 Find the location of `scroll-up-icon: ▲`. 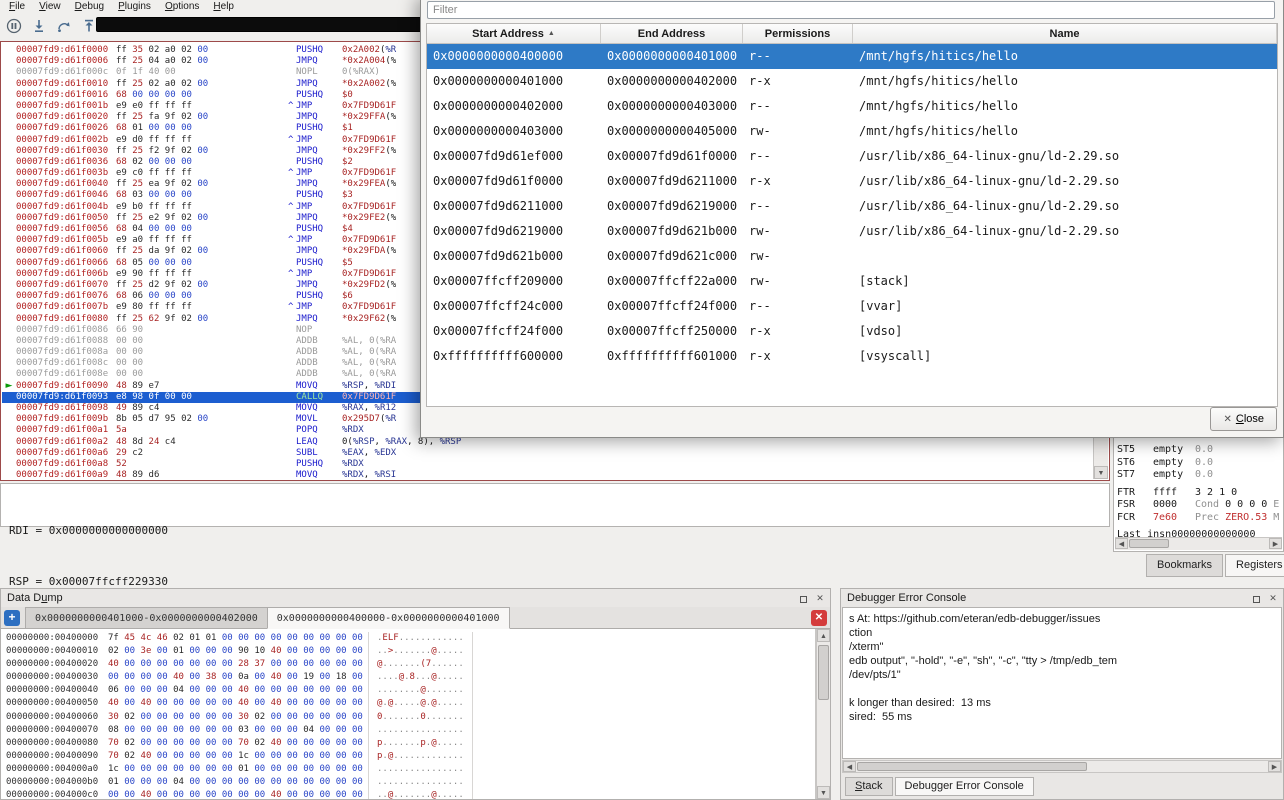

scroll-up-icon: ▲ is located at coordinates (823, 635).